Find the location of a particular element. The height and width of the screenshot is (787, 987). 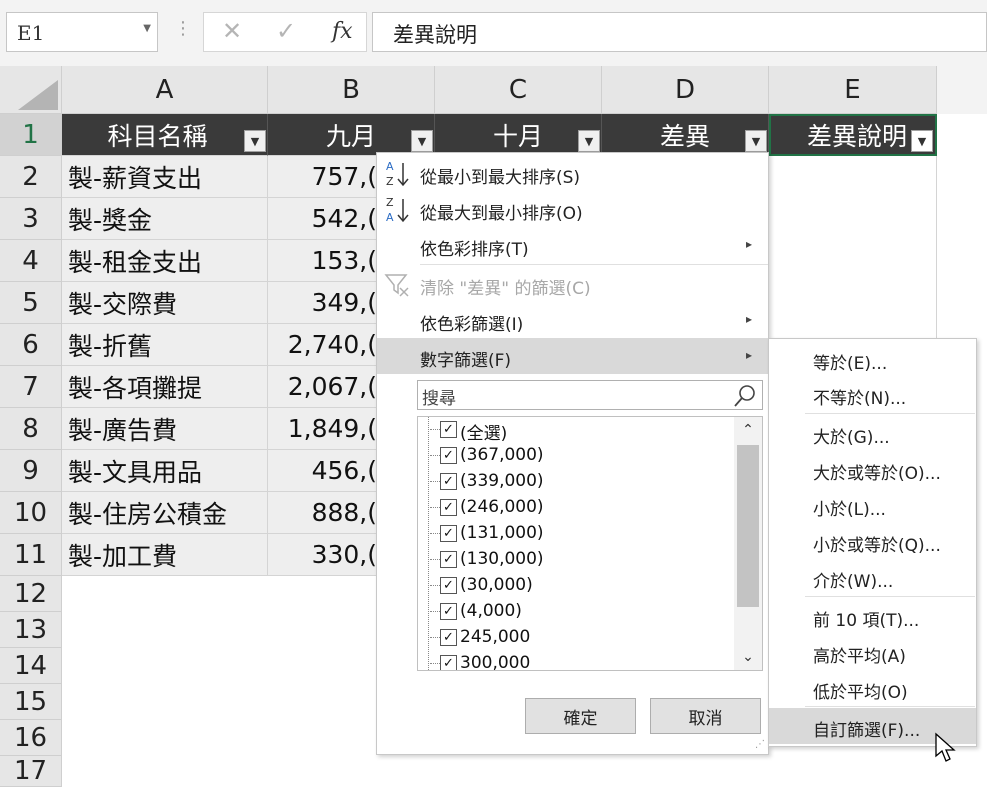

formula-bar-grip-icon: ⋮ is located at coordinates (183, 28).